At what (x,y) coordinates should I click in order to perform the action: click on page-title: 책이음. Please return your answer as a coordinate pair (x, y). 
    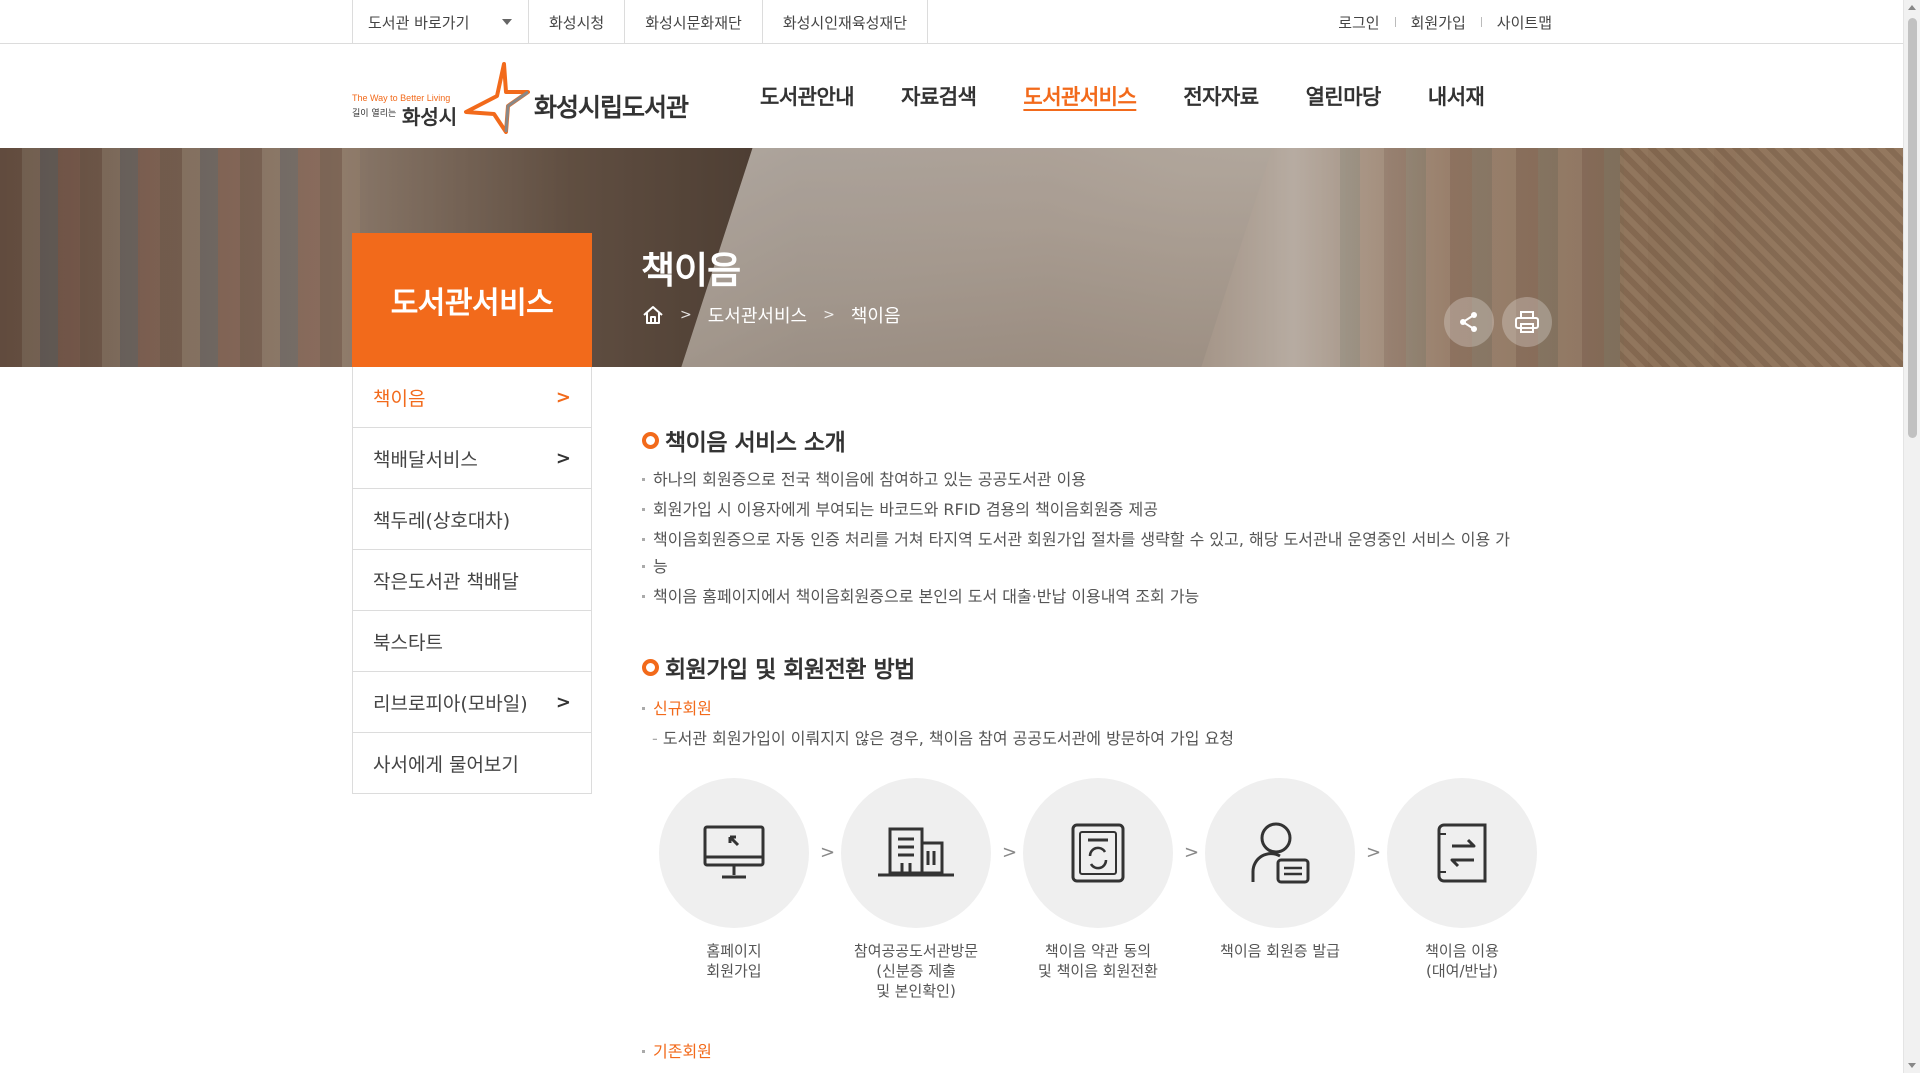
    Looking at the image, I should click on (691, 270).